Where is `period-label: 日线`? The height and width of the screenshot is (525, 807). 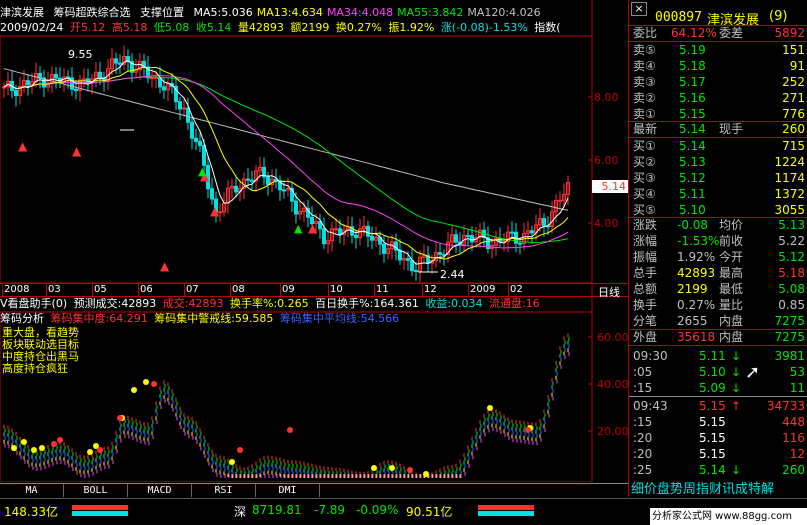
period-label: 日线 is located at coordinates (609, 292).